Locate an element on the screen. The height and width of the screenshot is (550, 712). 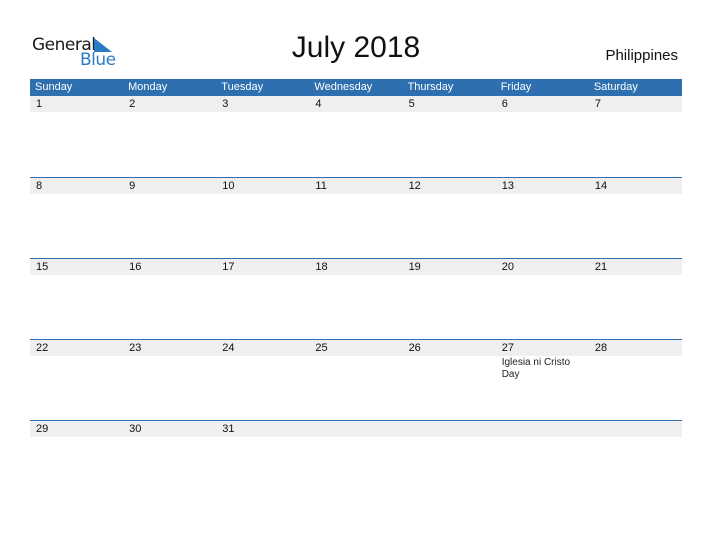
day-event: Iglesia ni Cristo Day is located at coordinates (536, 368).